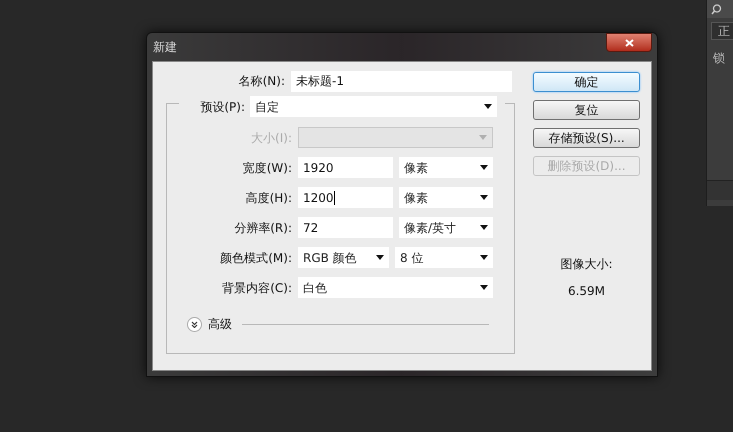 Image resolution: width=733 pixels, height=432 pixels. I want to click on lock-label: 锁, so click(719, 58).